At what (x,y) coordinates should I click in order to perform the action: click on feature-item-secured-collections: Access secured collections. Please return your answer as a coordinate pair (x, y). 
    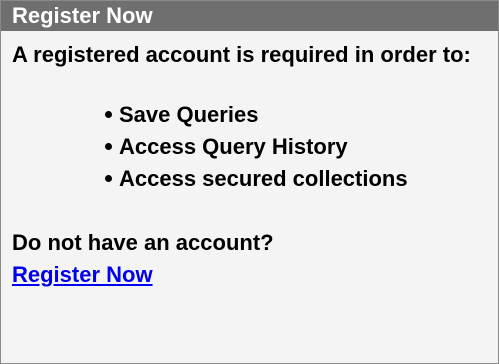
    Looking at the image, I should click on (252, 179).